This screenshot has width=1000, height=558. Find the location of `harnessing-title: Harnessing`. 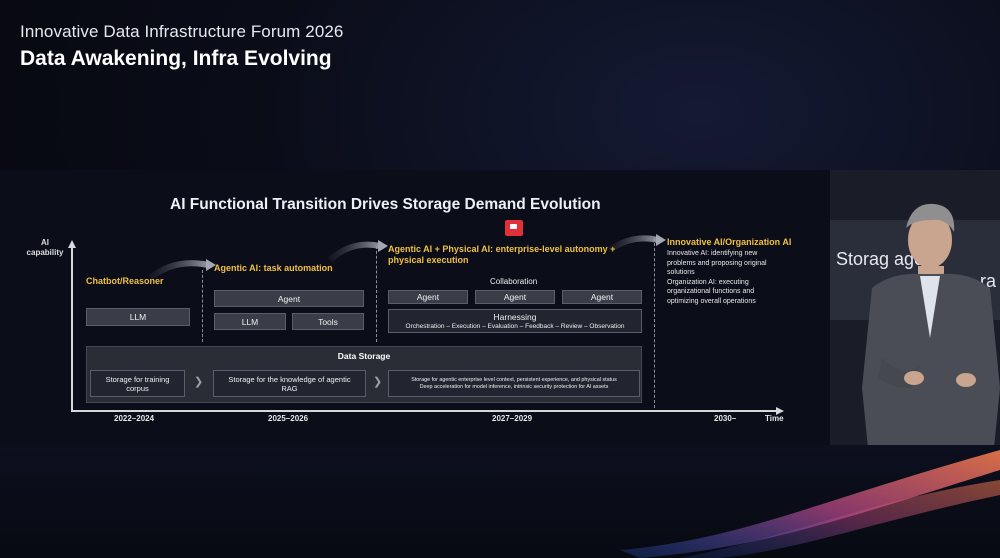

harnessing-title: Harnessing is located at coordinates (515, 317).